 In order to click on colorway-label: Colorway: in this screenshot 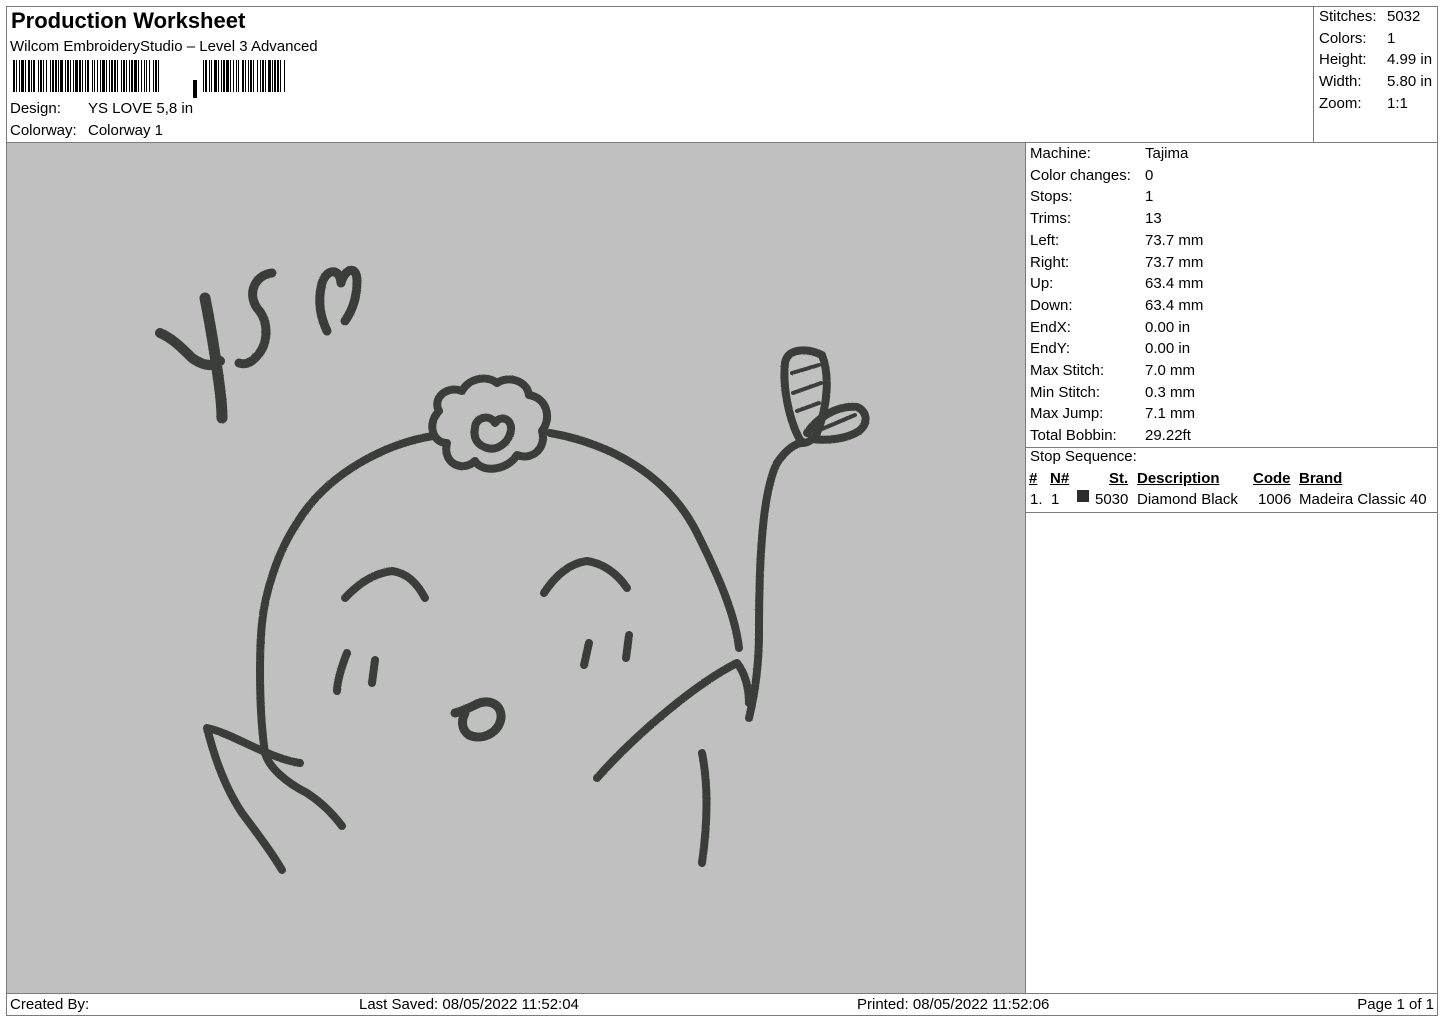, I will do `click(43, 130)`.